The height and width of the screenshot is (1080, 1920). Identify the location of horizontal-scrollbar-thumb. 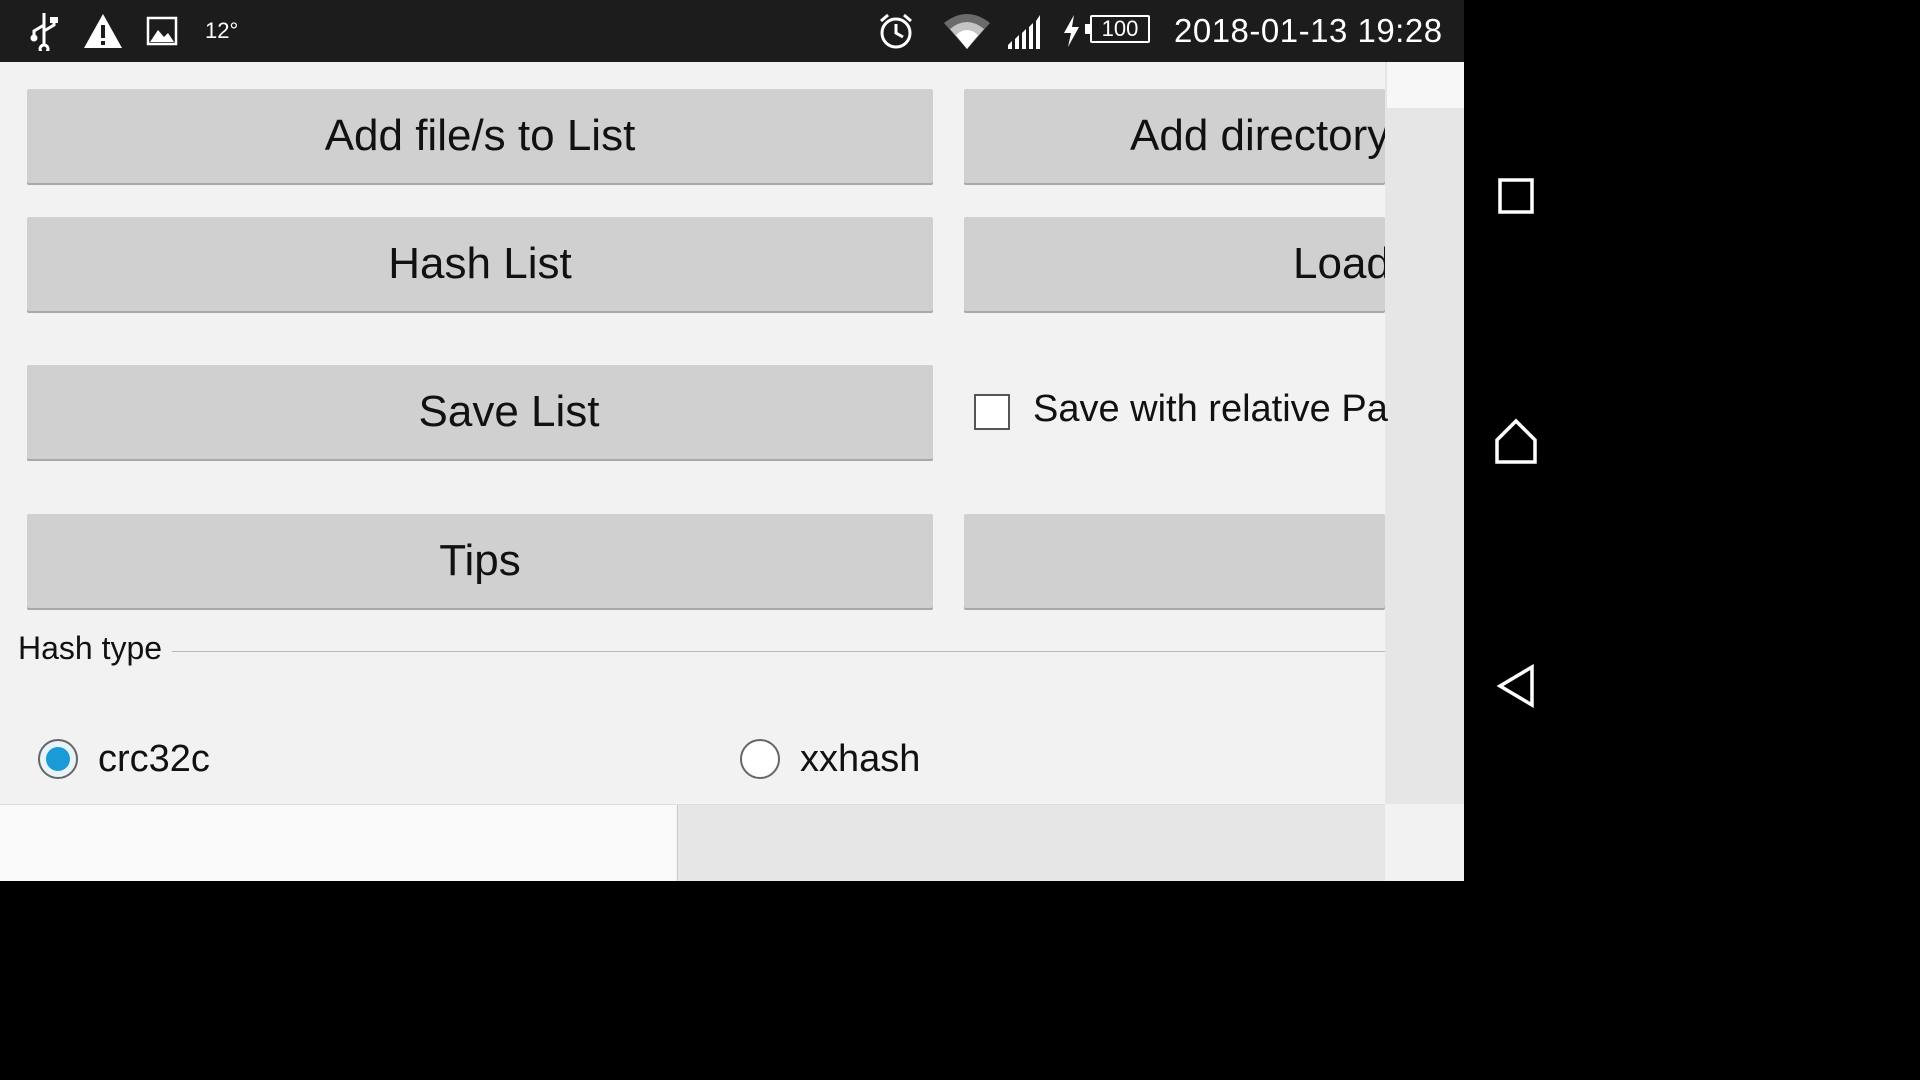
(338, 842).